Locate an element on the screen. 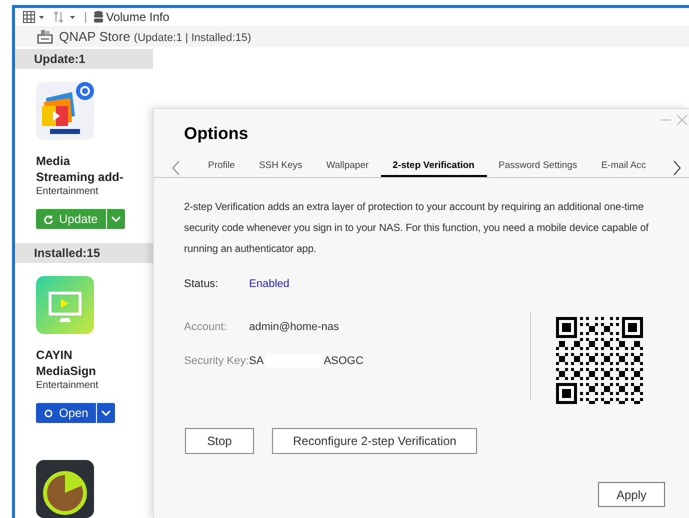 The height and width of the screenshot is (518, 689). store-icon is located at coordinates (45, 36).